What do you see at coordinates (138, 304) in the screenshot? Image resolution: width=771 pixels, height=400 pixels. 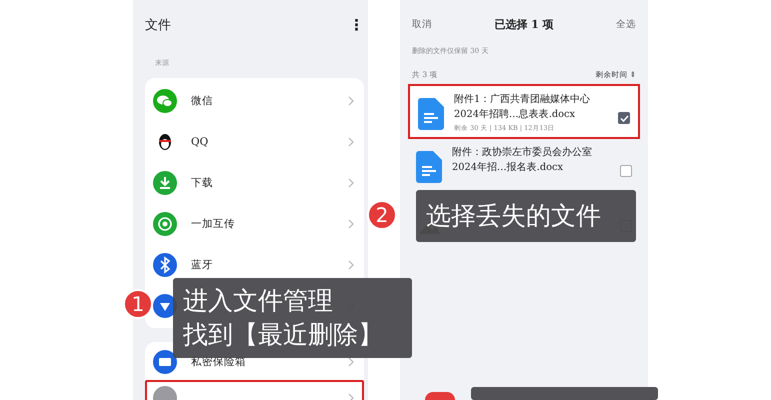 I see `step-number-badge: 1` at bounding box center [138, 304].